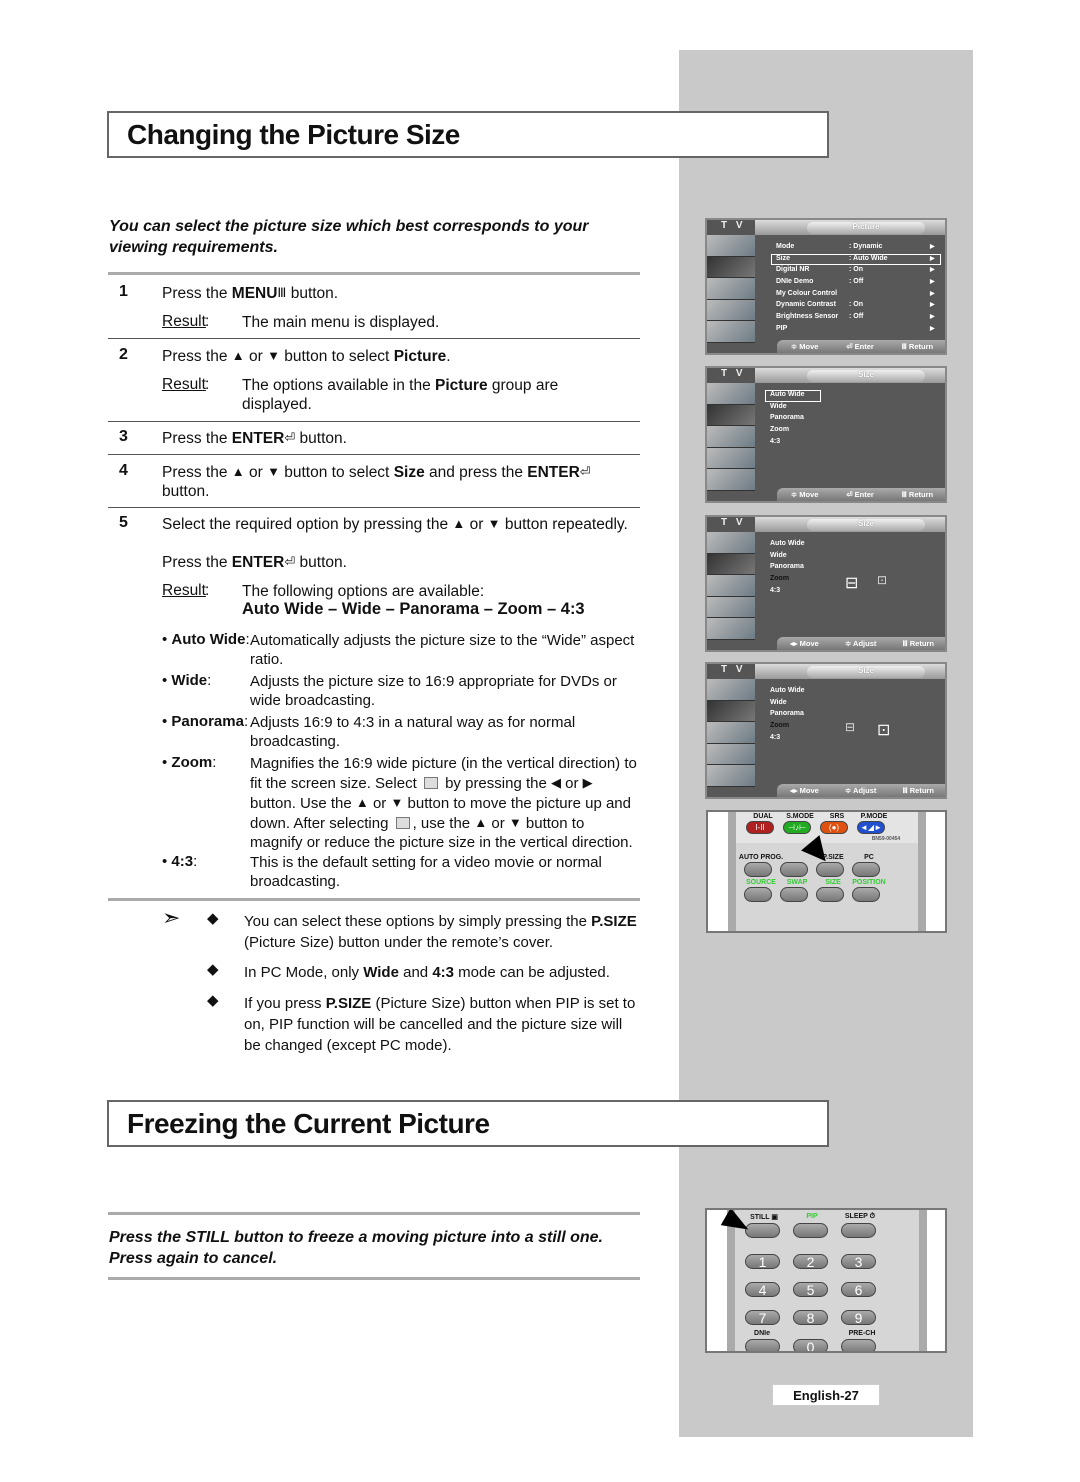 The height and width of the screenshot is (1482, 1080). What do you see at coordinates (184, 321) in the screenshot?
I see `result-label: Result` at bounding box center [184, 321].